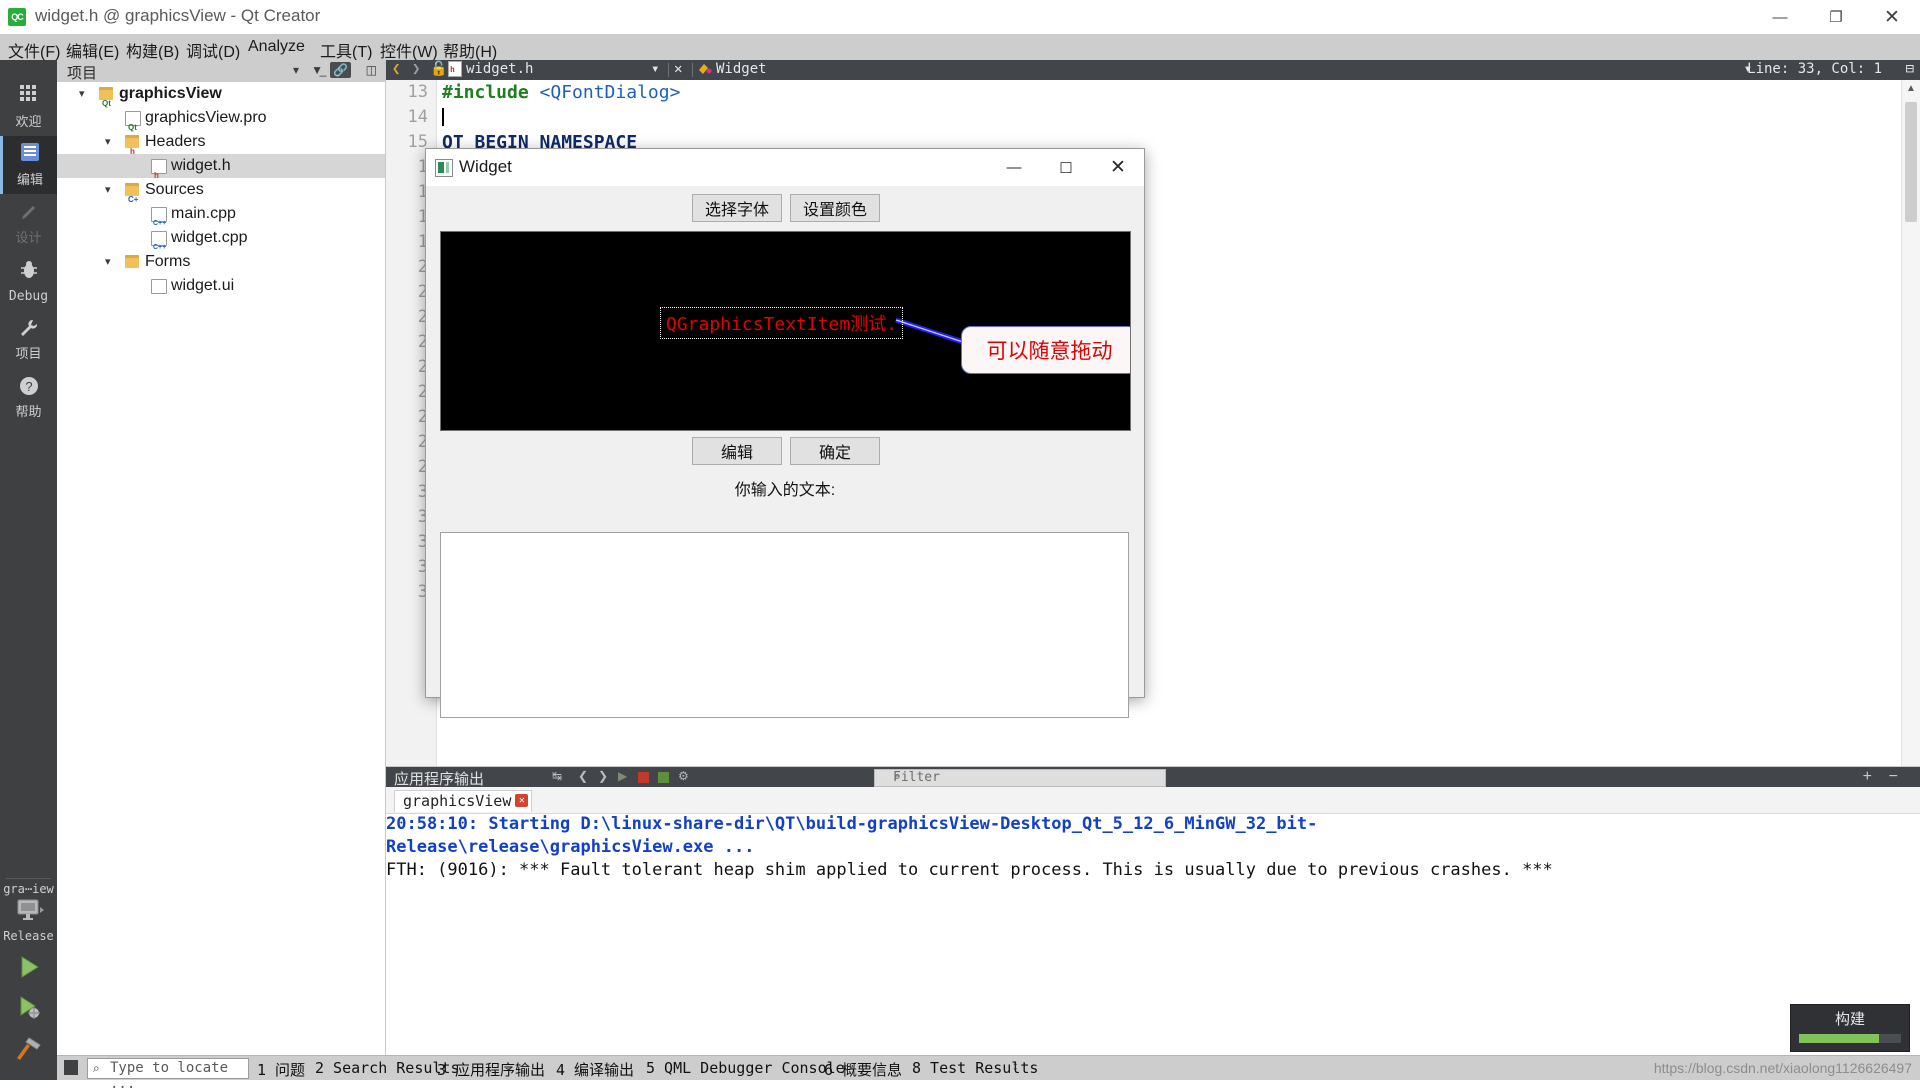 This screenshot has height=1092, width=1920. Describe the element at coordinates (1066, 167) in the screenshot. I see `dialog-maximize-button: ☐` at that location.